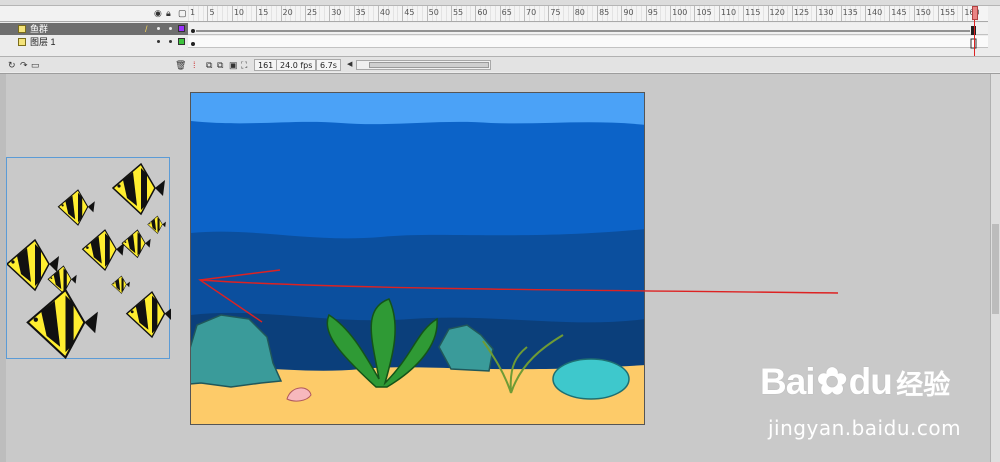  Describe the element at coordinates (336, 12) in the screenshot. I see `ruler-number: 30` at that location.